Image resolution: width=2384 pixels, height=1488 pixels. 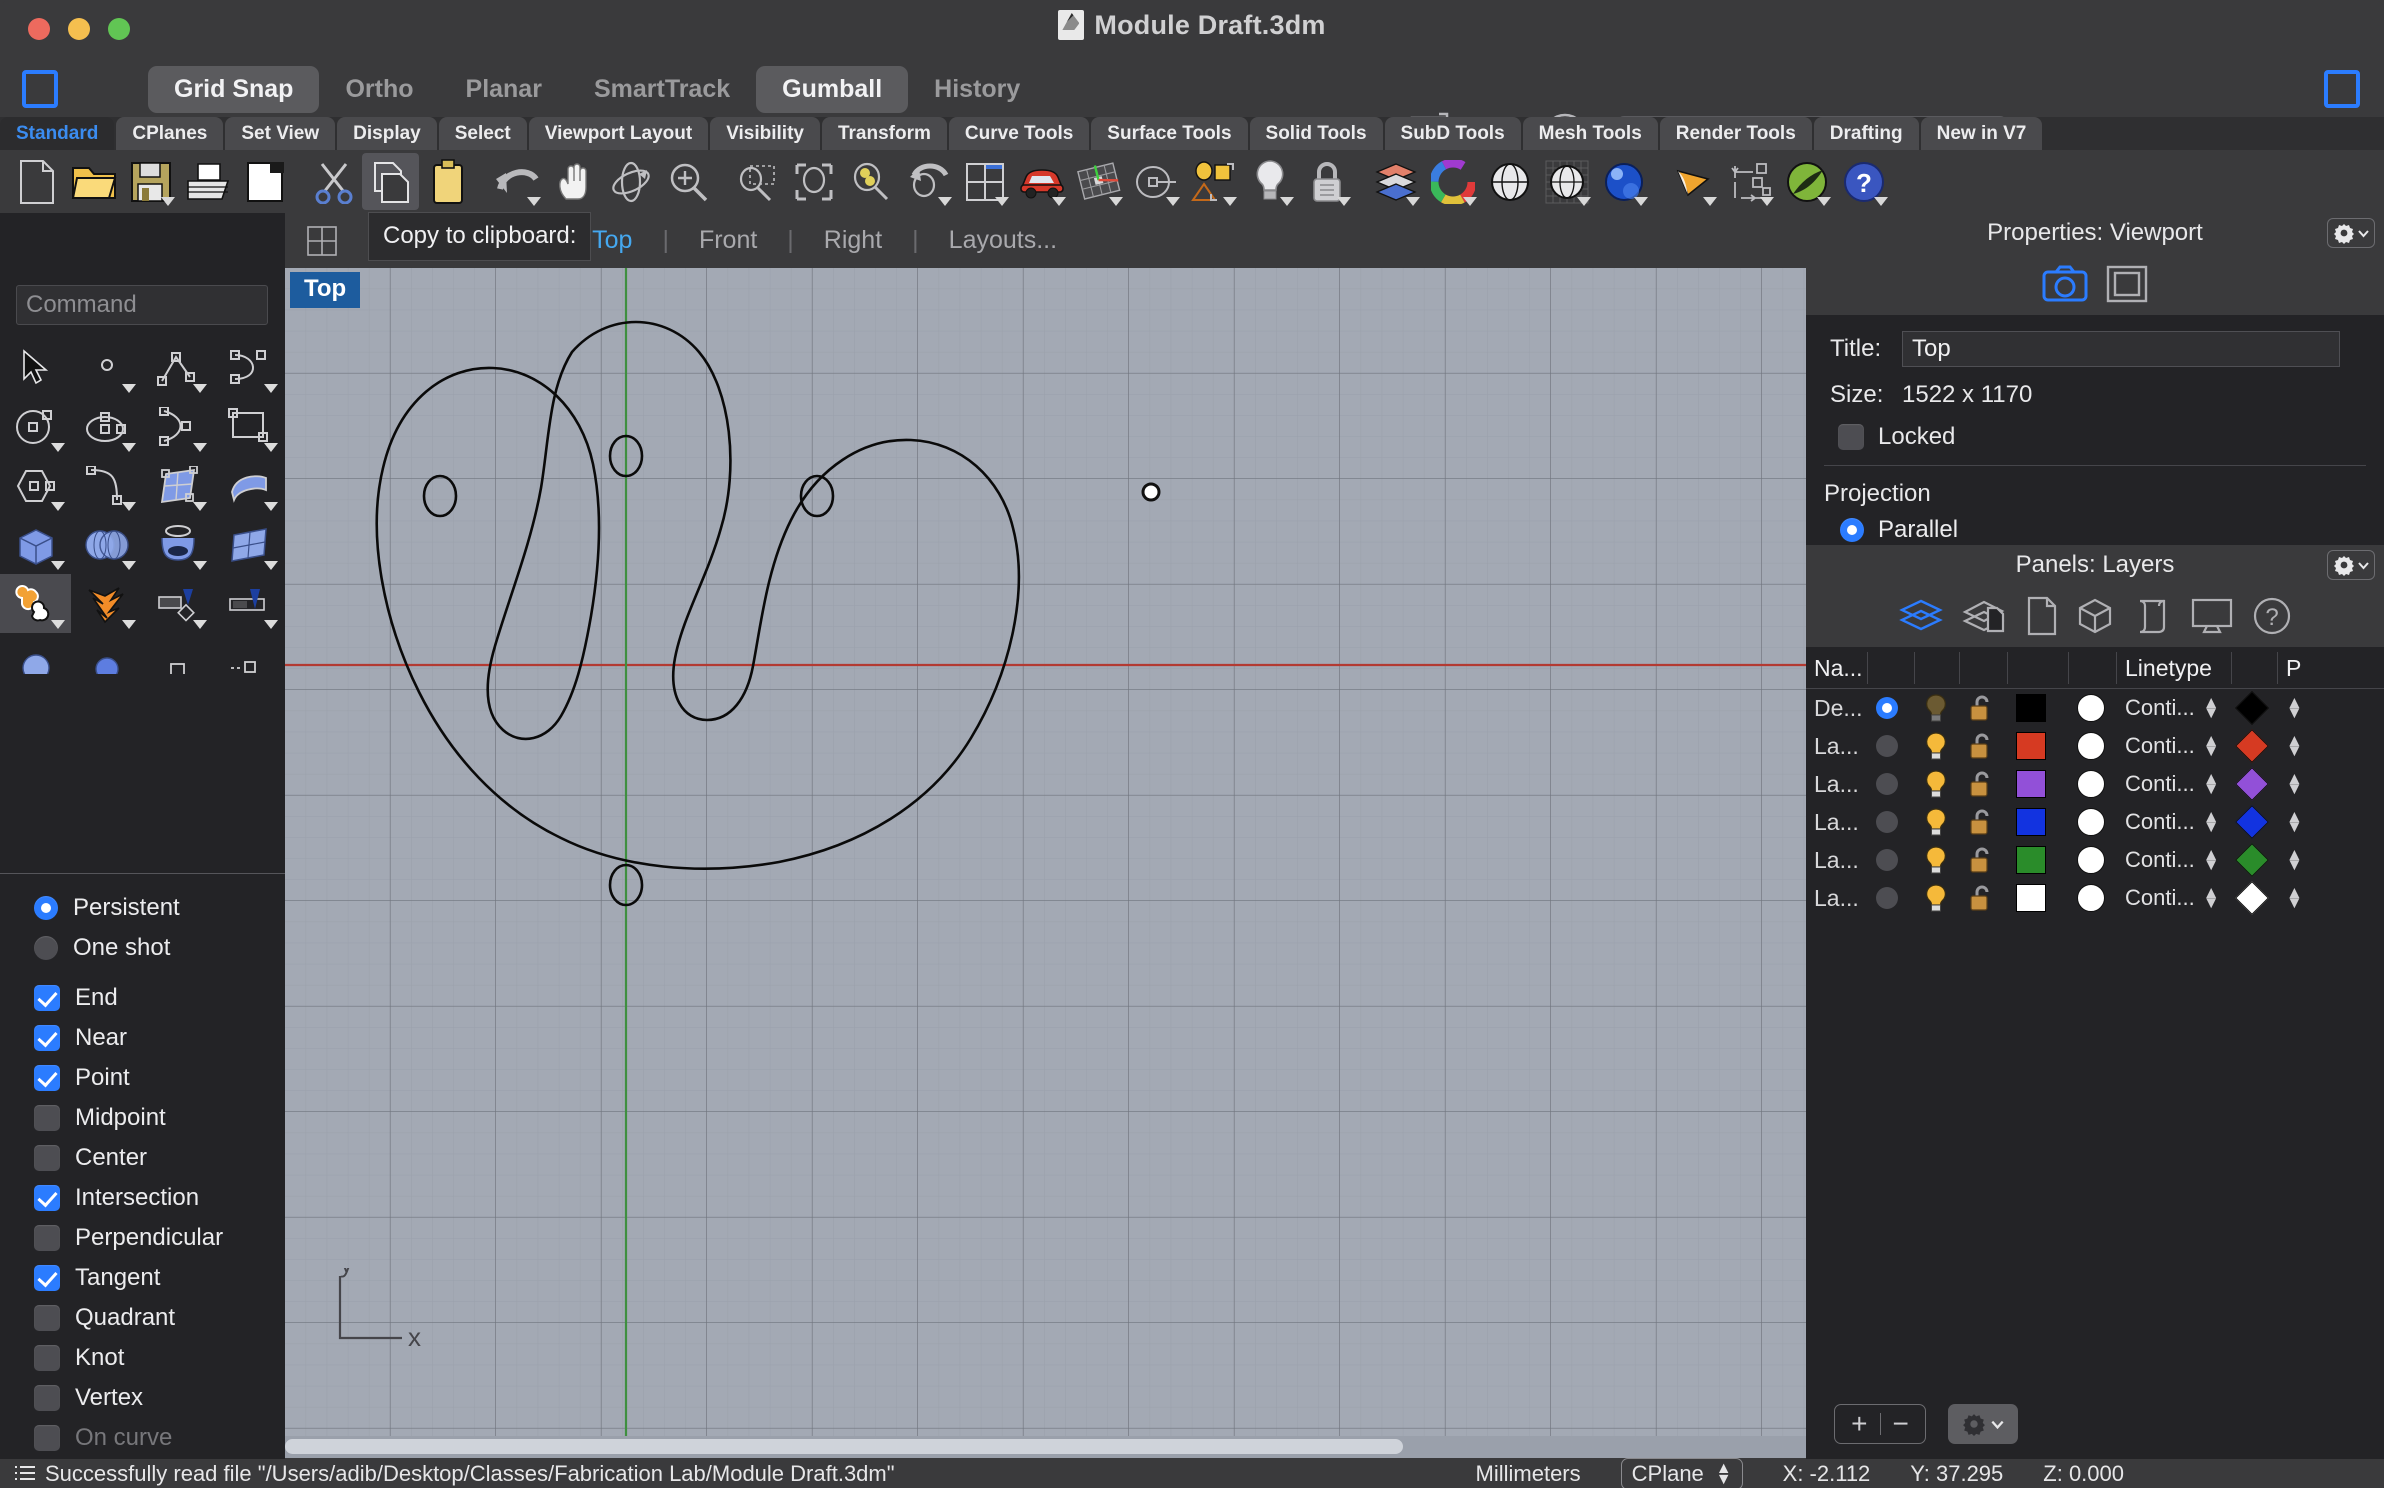 I want to click on print-icon, so click(x=207, y=181).